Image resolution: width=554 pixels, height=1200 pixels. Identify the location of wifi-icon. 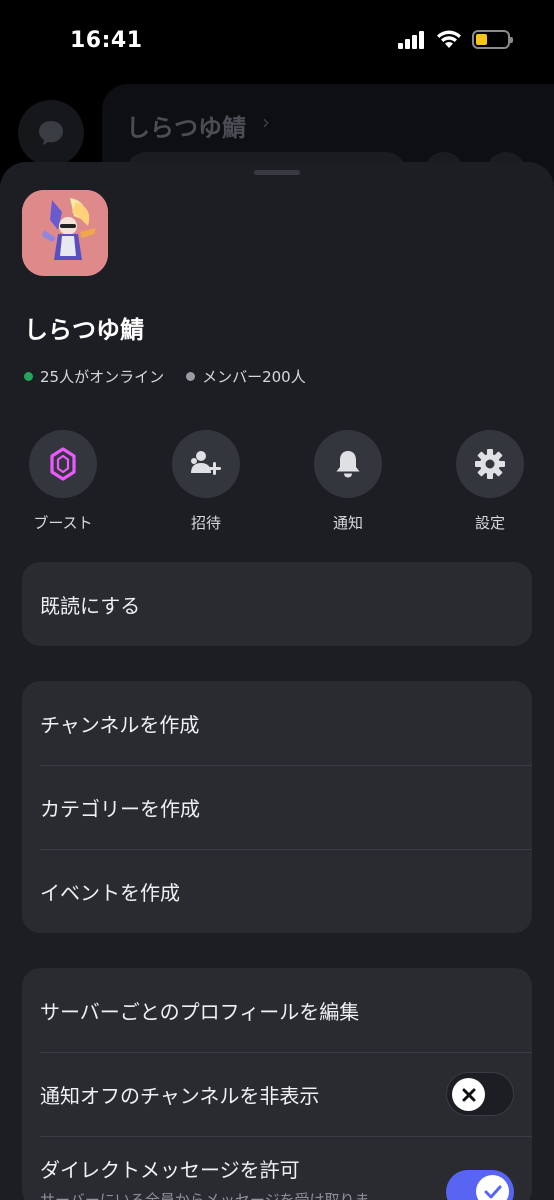
(449, 39).